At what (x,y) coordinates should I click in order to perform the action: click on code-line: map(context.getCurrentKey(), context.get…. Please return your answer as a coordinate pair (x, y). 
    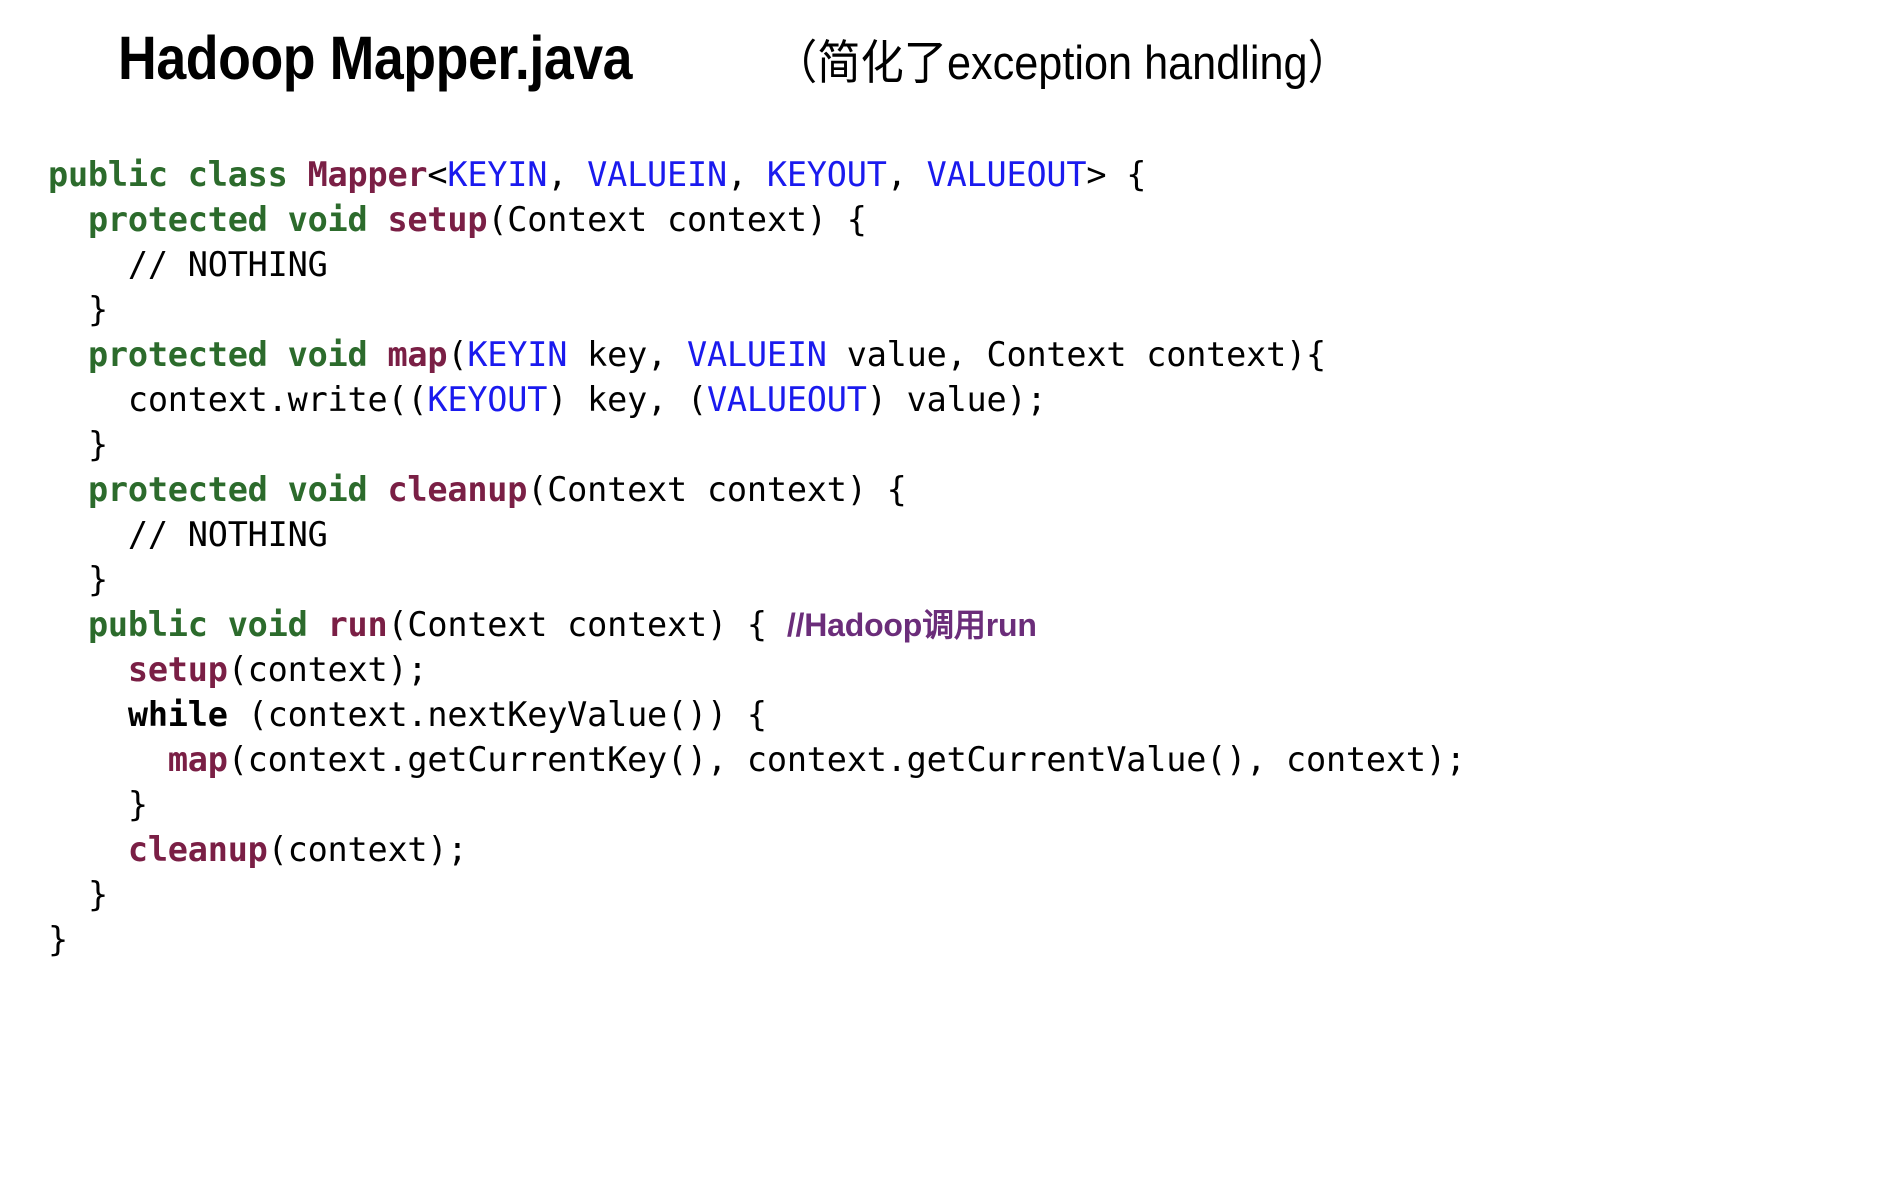
    Looking at the image, I should click on (958, 759).